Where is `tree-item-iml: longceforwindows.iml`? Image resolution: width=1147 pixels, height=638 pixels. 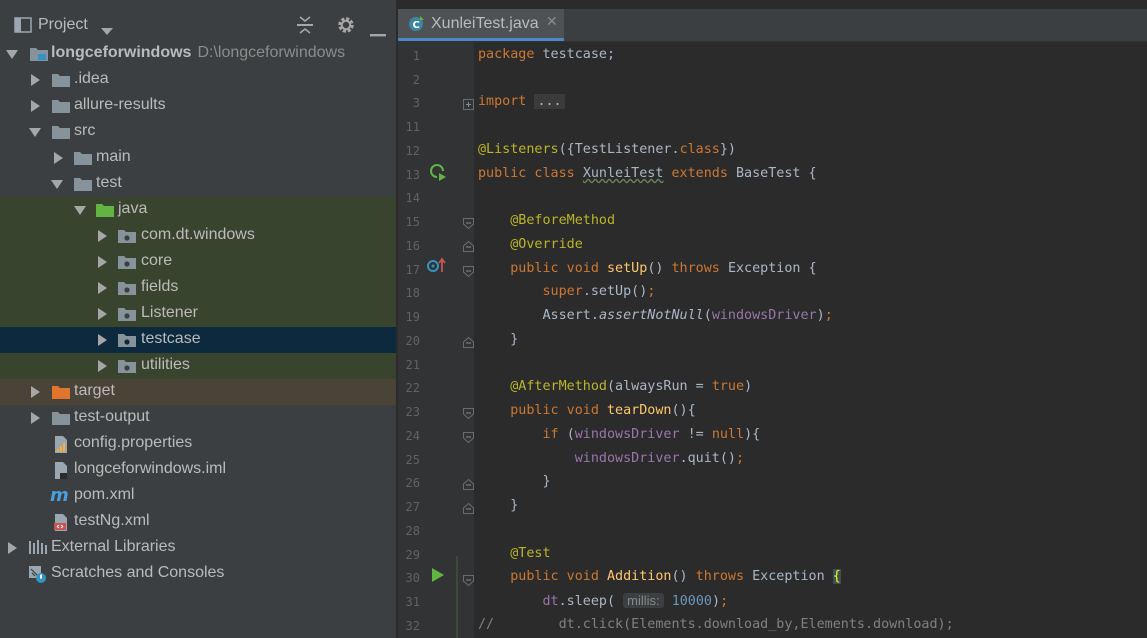 tree-item-iml: longceforwindows.iml is located at coordinates (198, 470).